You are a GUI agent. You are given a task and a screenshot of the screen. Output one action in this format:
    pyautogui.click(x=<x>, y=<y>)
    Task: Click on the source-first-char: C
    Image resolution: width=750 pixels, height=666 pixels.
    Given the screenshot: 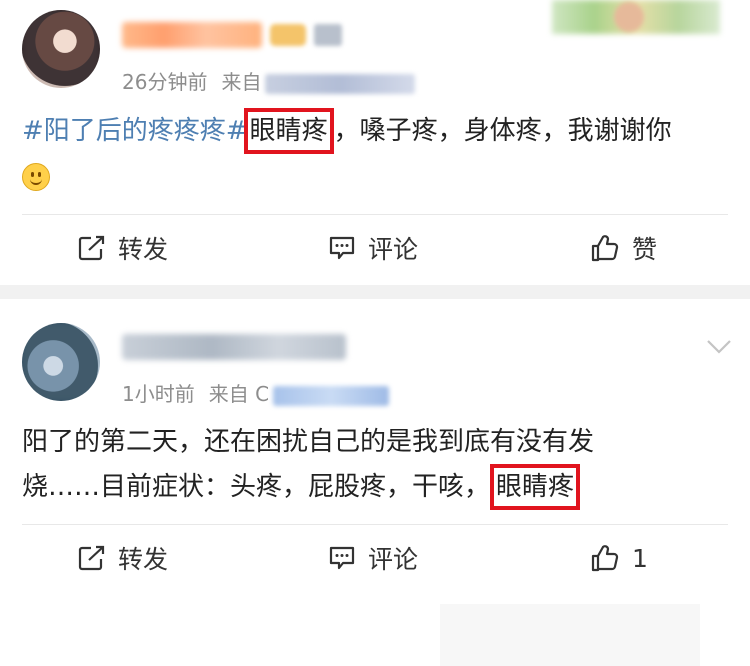 What is the action you would take?
    pyautogui.click(x=262, y=394)
    